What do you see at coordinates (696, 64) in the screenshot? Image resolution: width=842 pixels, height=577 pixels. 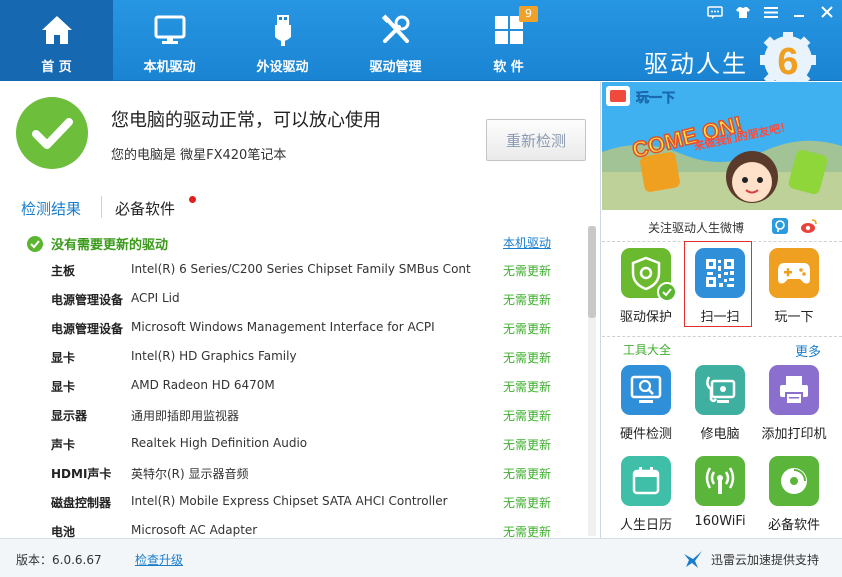 I see `brand-name: 驱动人生` at bounding box center [696, 64].